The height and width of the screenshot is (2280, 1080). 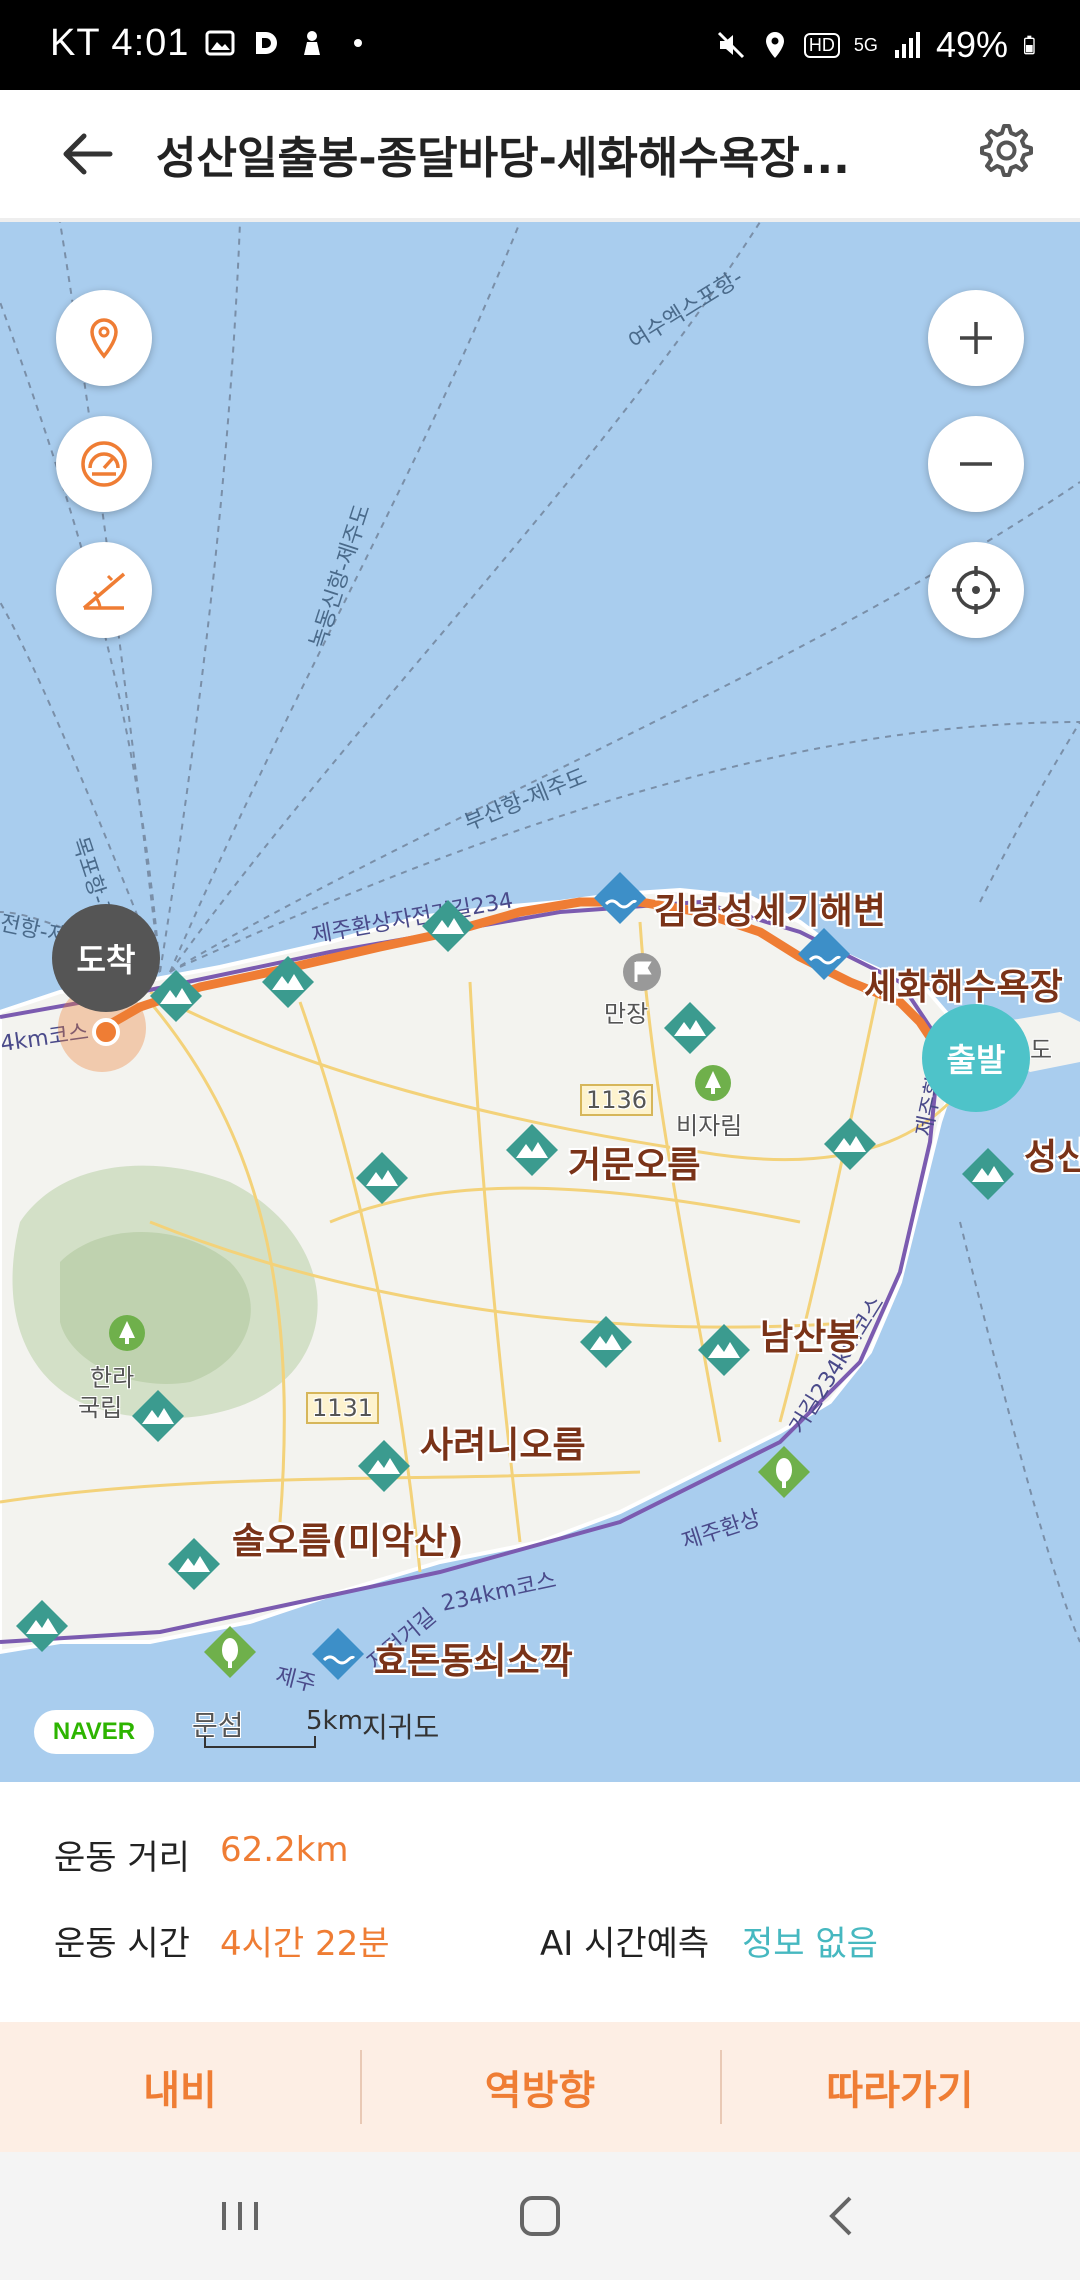 What do you see at coordinates (358, 43) in the screenshot?
I see `dot-icon` at bounding box center [358, 43].